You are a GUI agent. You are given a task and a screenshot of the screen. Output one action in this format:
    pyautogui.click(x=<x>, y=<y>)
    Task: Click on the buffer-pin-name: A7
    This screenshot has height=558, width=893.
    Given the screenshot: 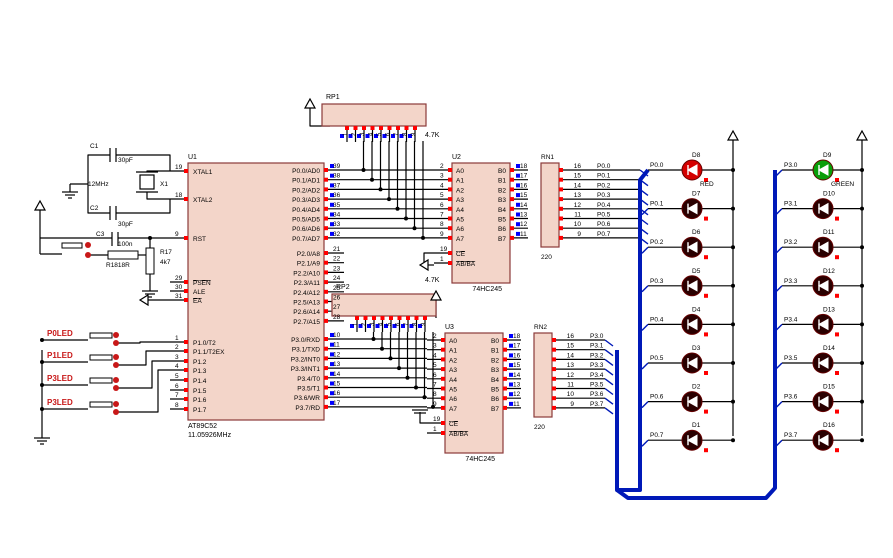 What is the action you would take?
    pyautogui.click(x=460, y=239)
    